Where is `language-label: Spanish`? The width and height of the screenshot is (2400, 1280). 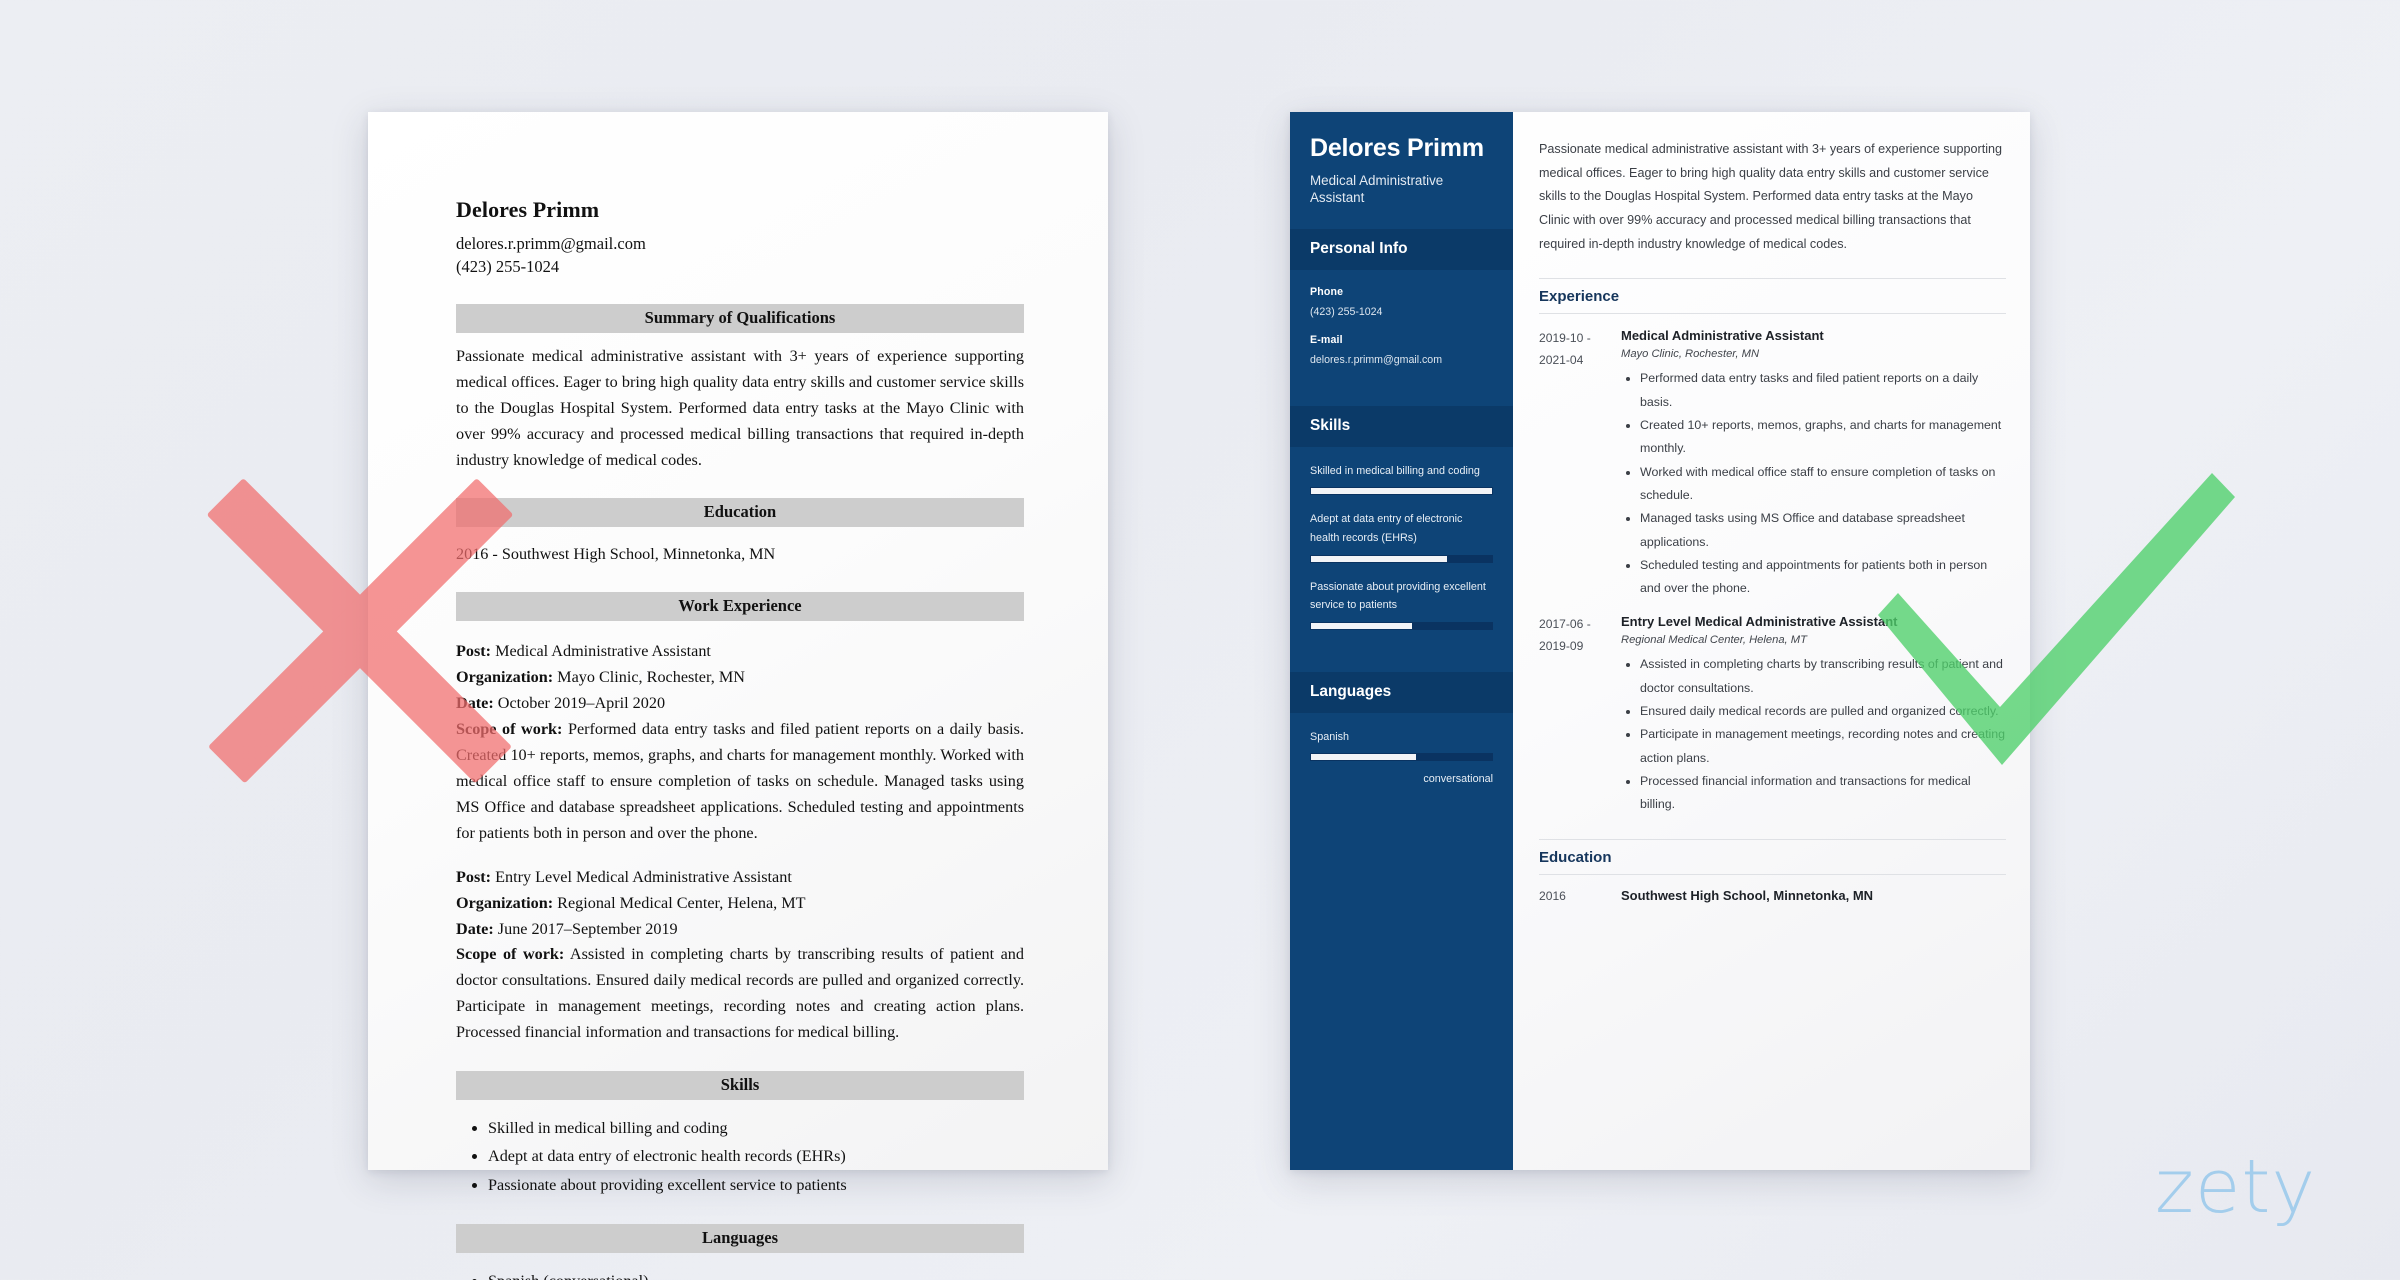 language-label: Spanish is located at coordinates (1330, 736).